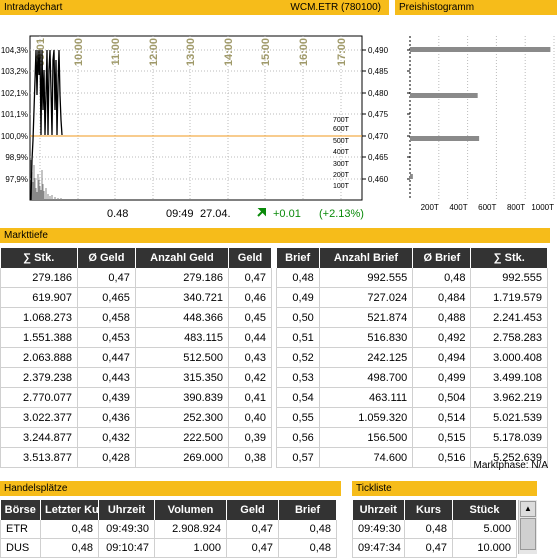 The image size is (557, 558). I want to click on change-percent: (+2.13%), so click(341, 214).